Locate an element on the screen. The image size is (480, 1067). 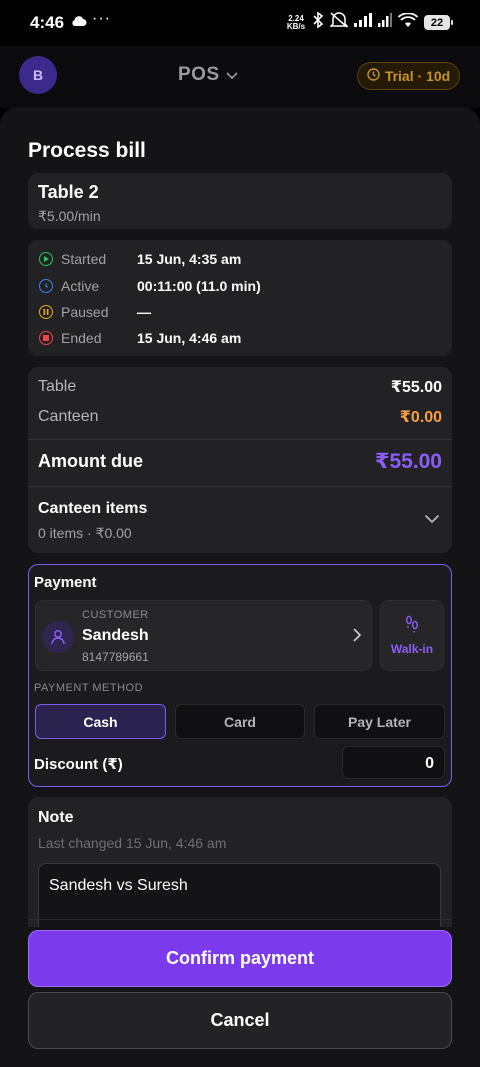
payment-title: Payment is located at coordinates (65, 582).